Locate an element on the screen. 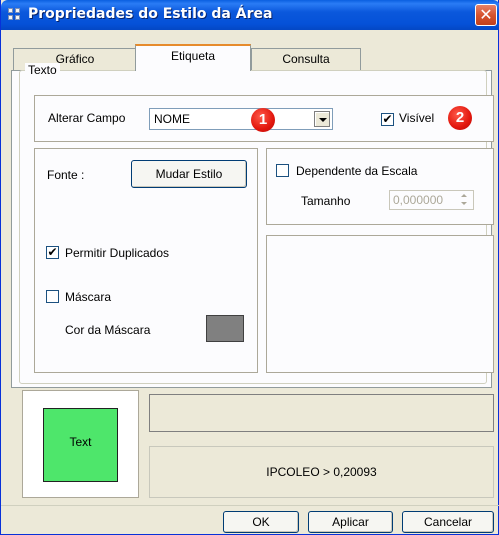  cor-mascara-label: Cor da Máscara is located at coordinates (108, 330).